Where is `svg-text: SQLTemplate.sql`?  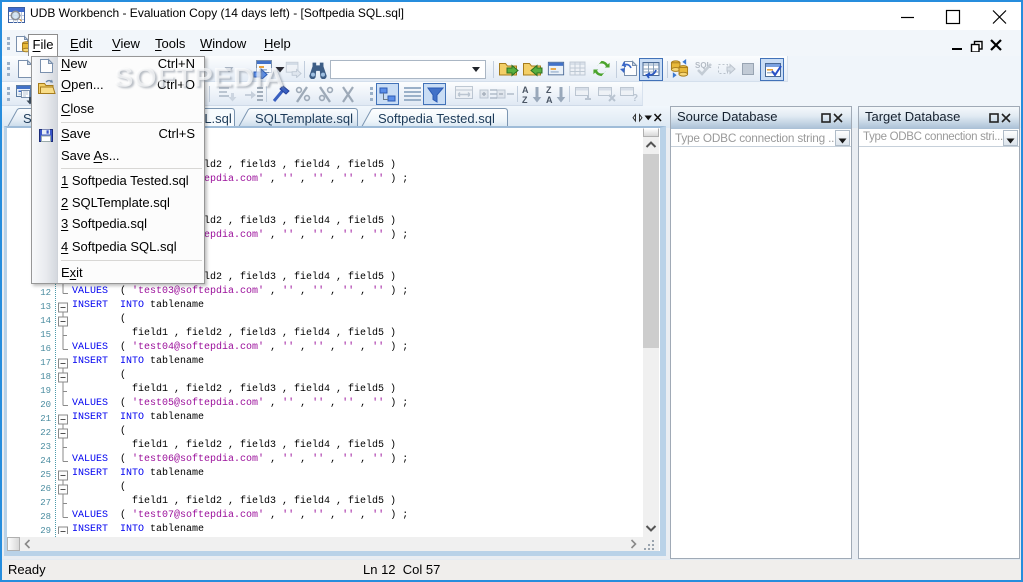 svg-text: SQLTemplate.sql is located at coordinates (304, 118).